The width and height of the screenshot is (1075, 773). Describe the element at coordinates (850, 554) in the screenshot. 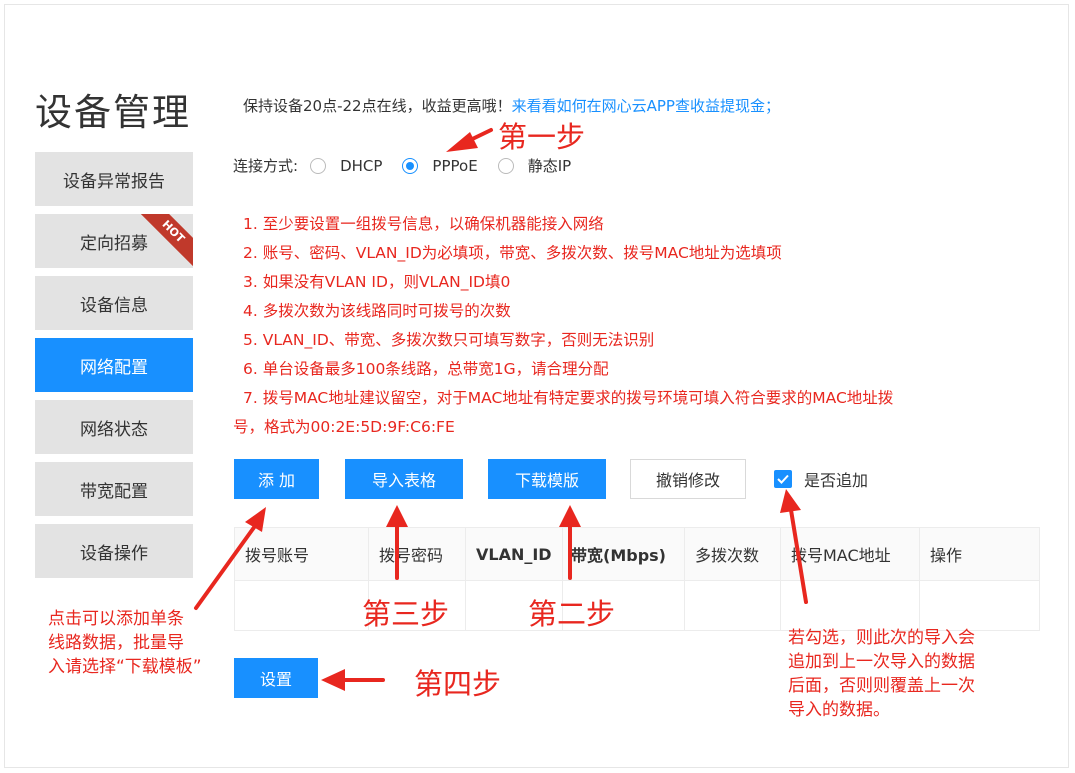

I see `col-header-mac: 拨号MAC地址` at that location.